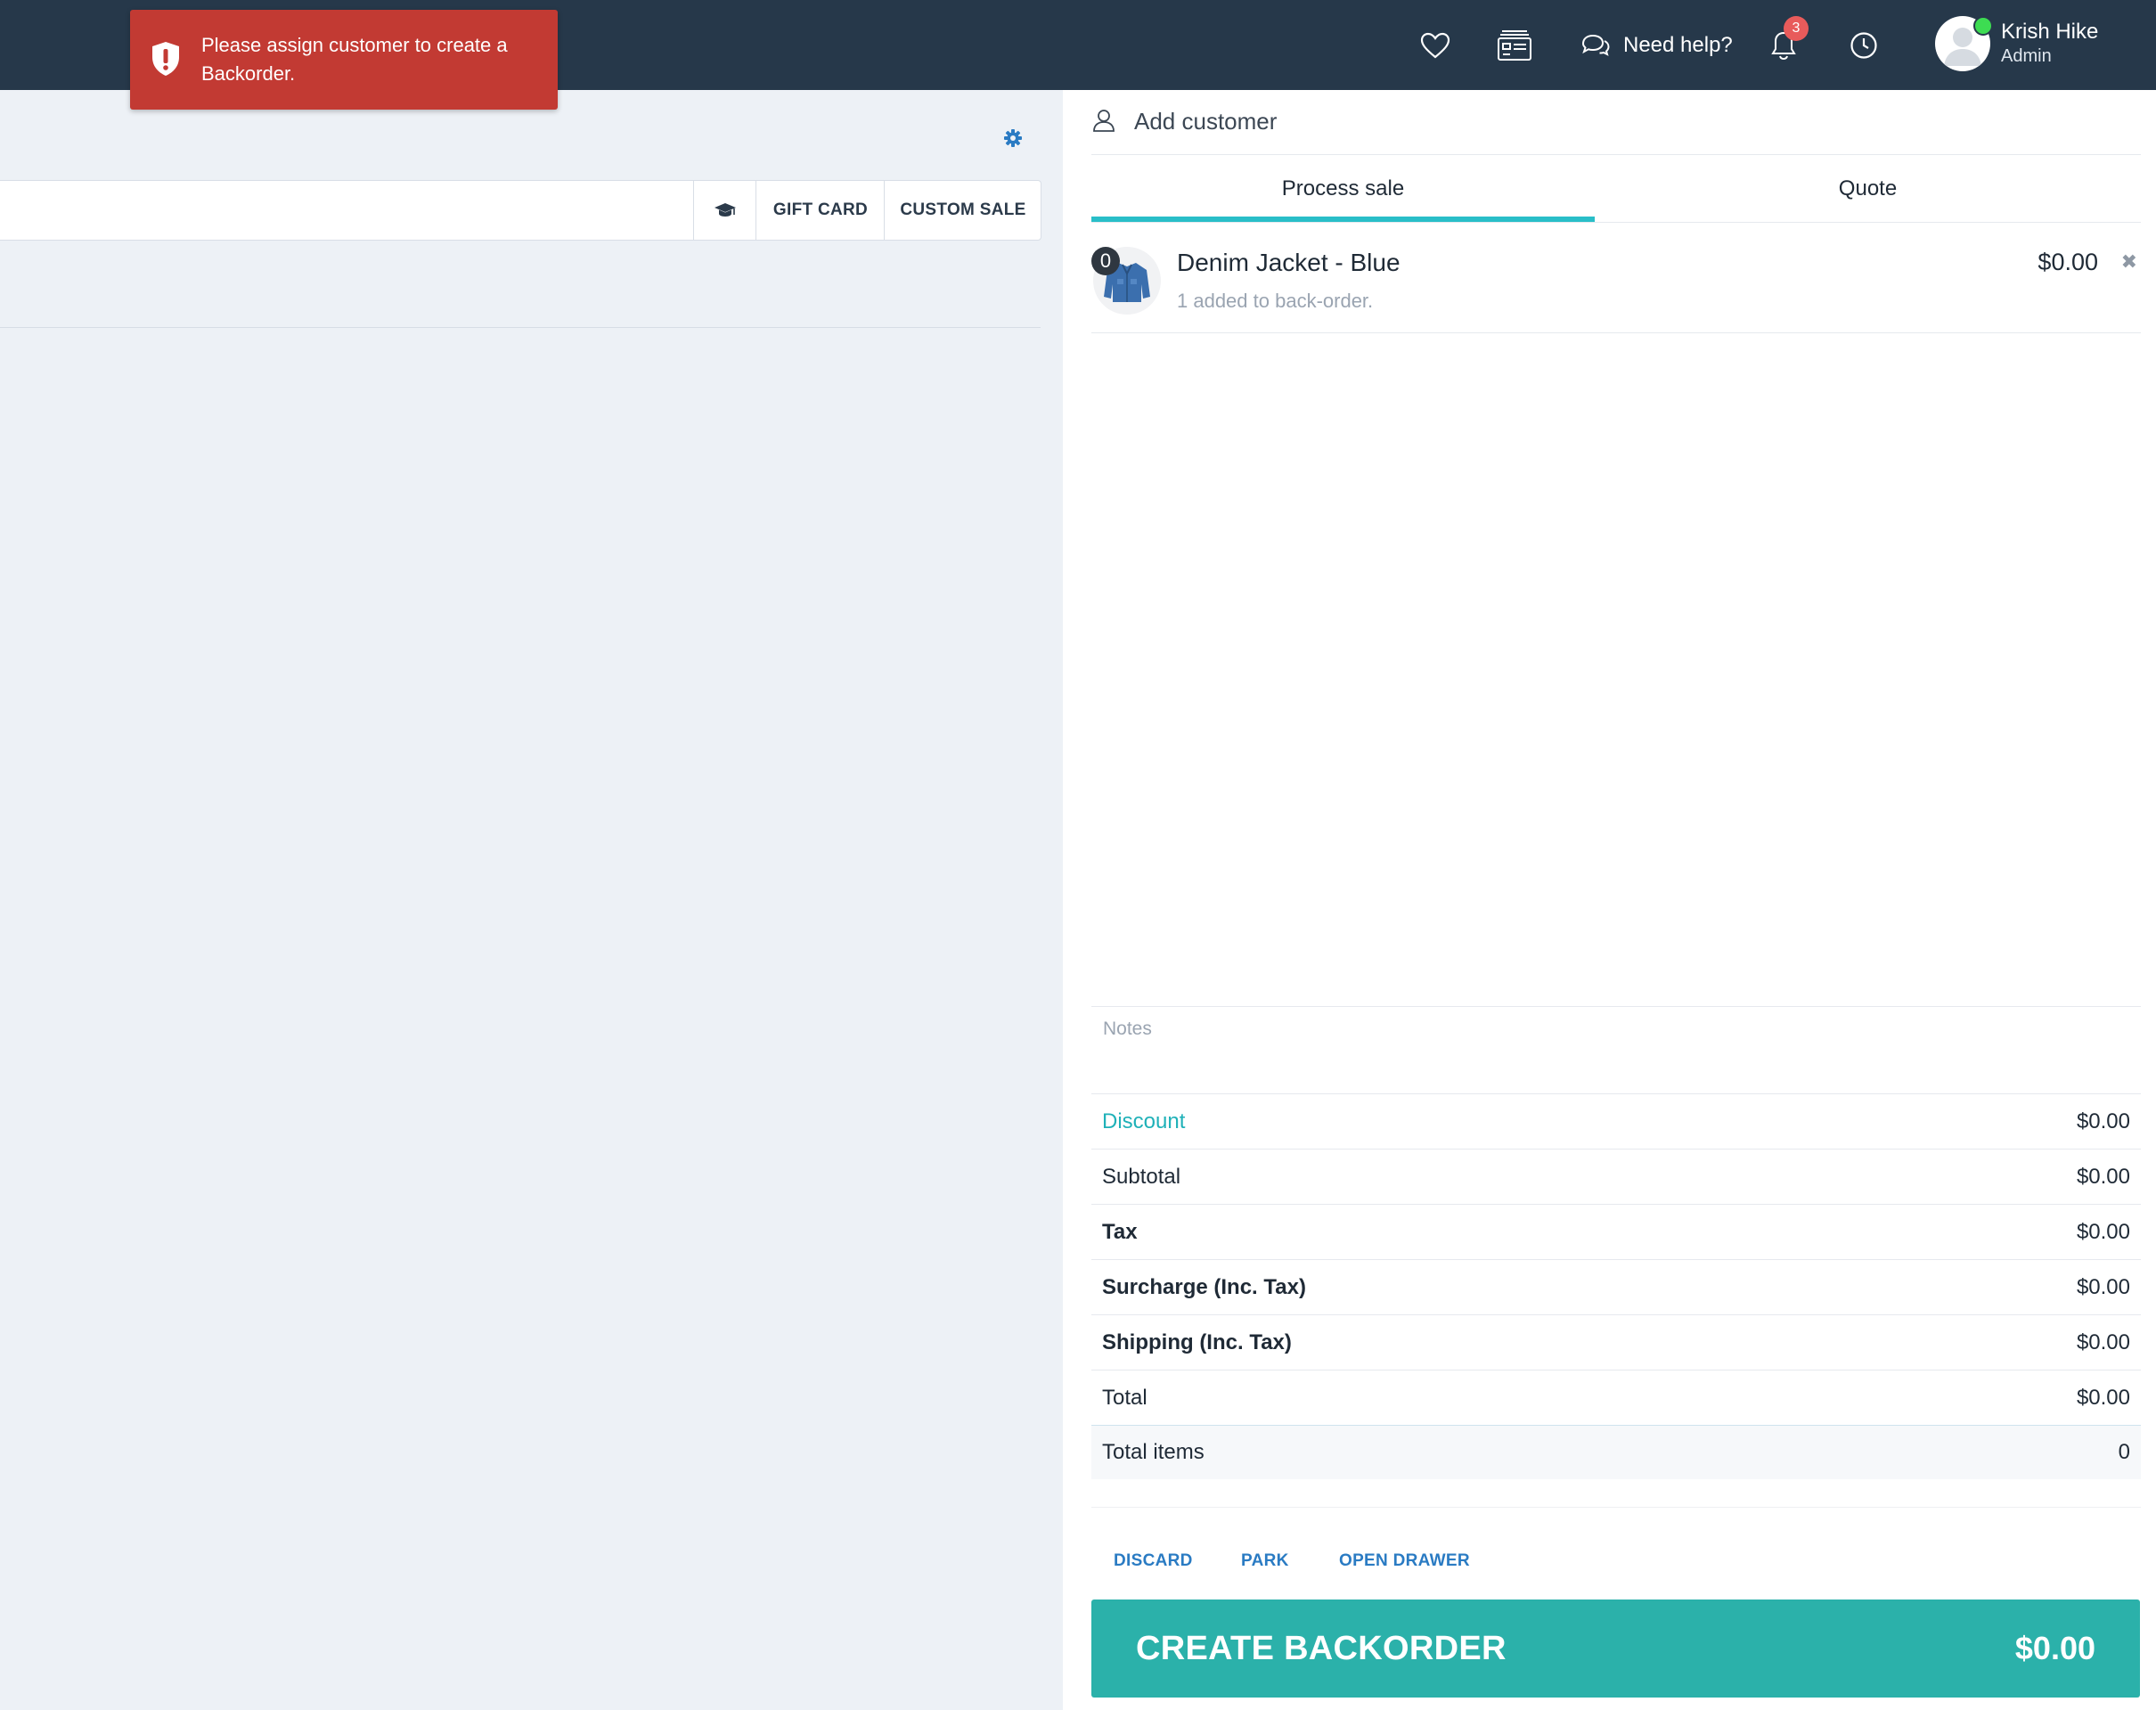  I want to click on notification-count-badge: 3, so click(1796, 28).